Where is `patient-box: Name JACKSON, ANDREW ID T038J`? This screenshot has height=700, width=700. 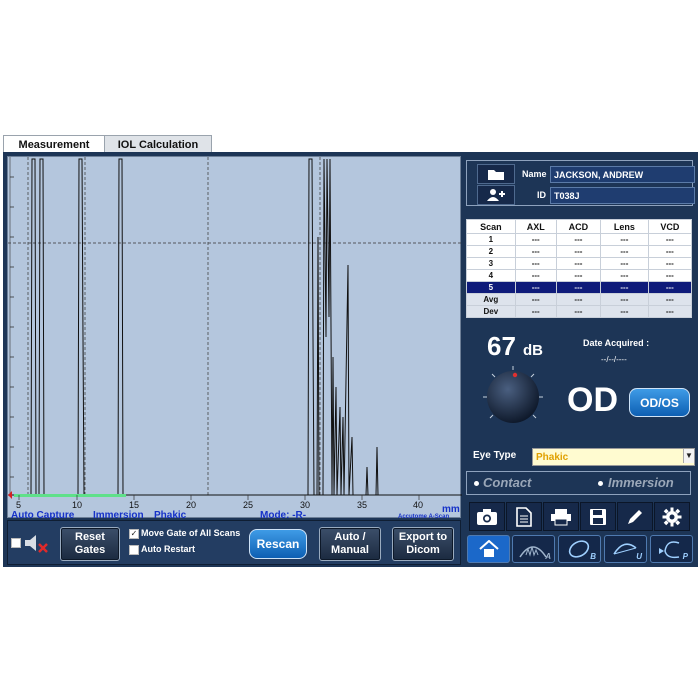
patient-box: Name JACKSON, ANDREW ID T038J is located at coordinates (580, 183).